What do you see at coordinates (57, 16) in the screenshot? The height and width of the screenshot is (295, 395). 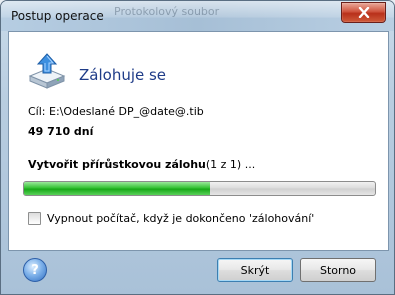 I see `window-title: Postup operace` at bounding box center [57, 16].